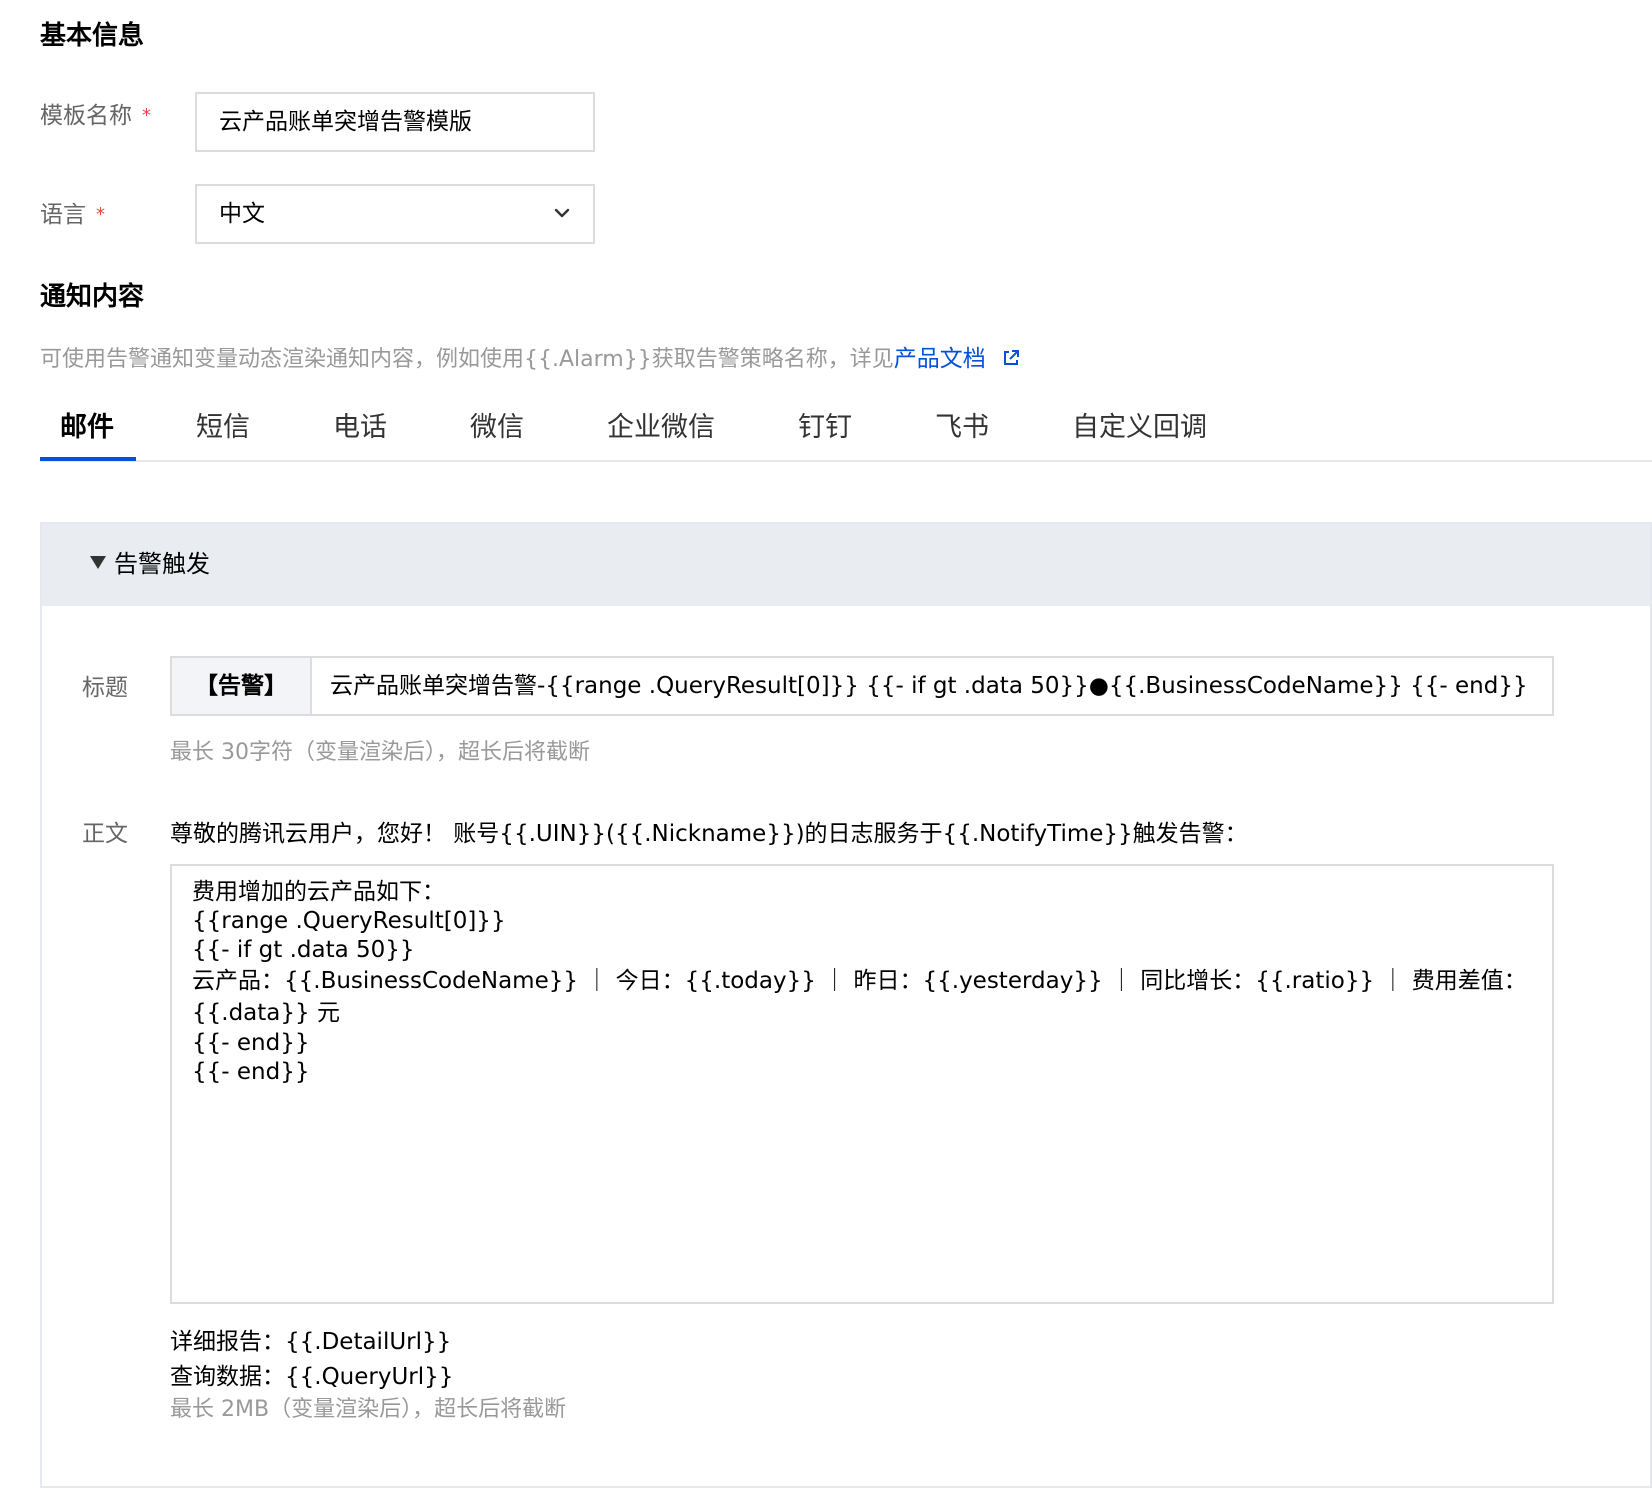 This screenshot has height=1498, width=1652. What do you see at coordinates (86, 116) in the screenshot?
I see `template-name-label-text: 模板名称` at bounding box center [86, 116].